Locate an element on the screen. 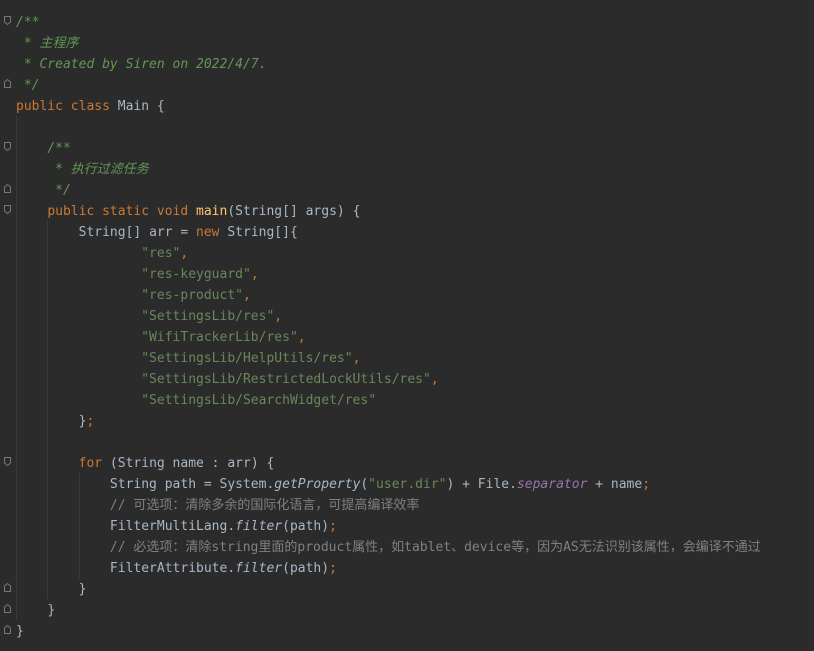 The height and width of the screenshot is (651, 814). string-literal: "SettingsLib/RestrictedLockUtils/res" is located at coordinates (286, 379).